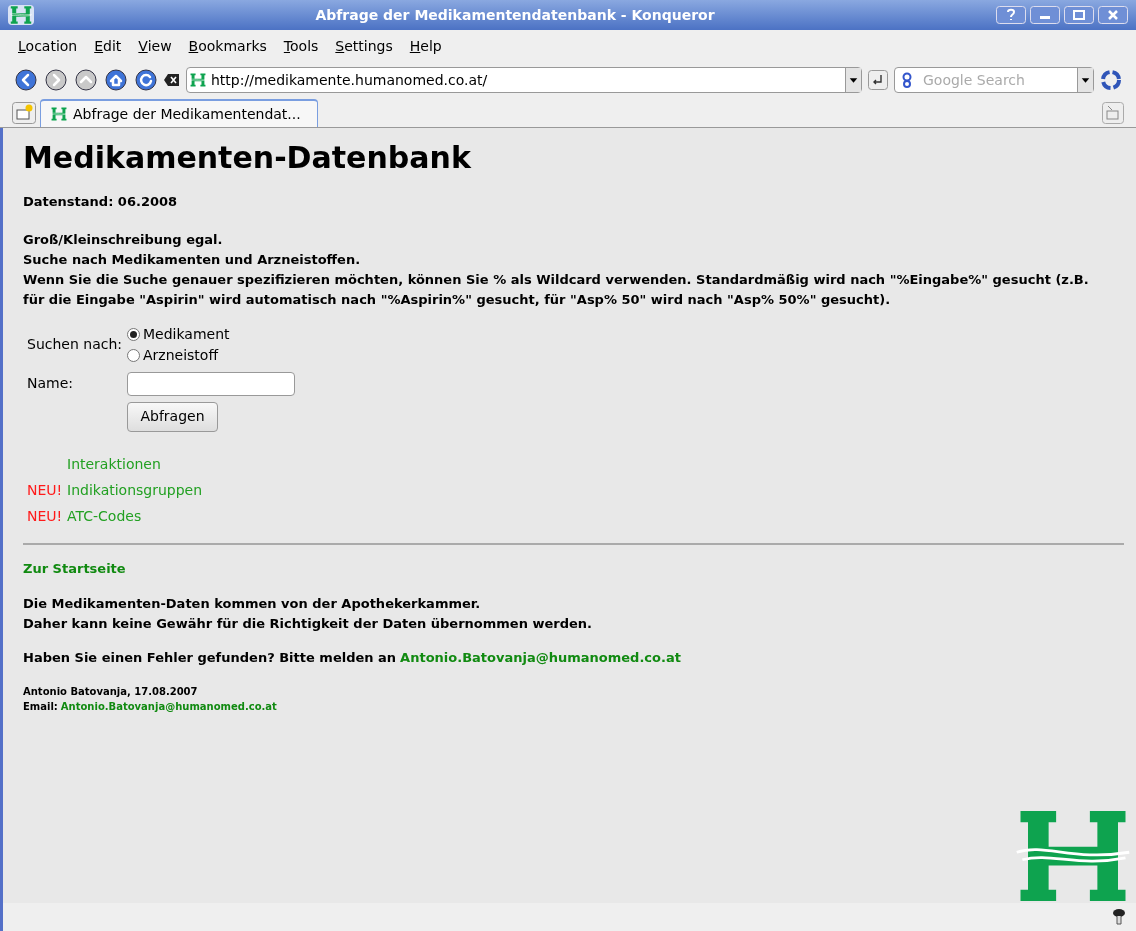  I want to click on home-link: Zur Startseite, so click(573, 568).